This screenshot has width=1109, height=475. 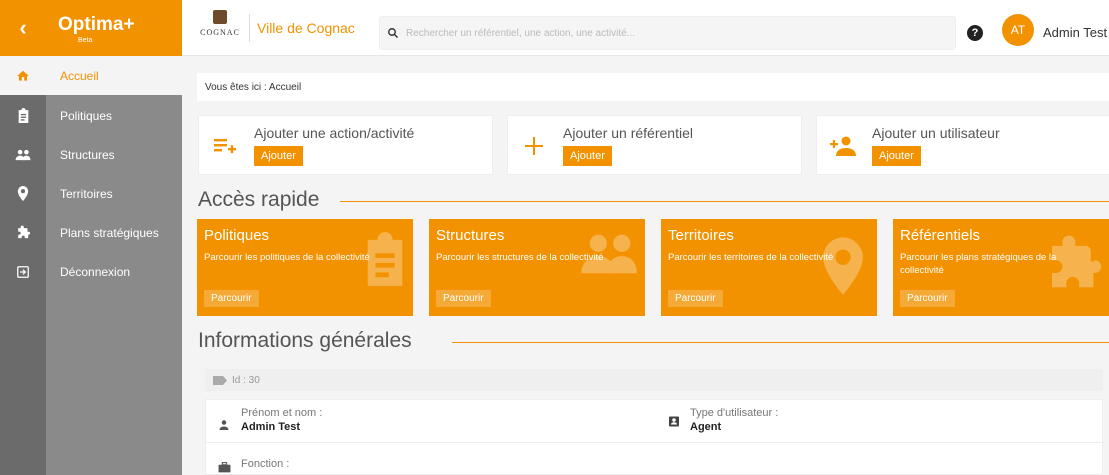 I want to click on row-divider, so click(x=655, y=442).